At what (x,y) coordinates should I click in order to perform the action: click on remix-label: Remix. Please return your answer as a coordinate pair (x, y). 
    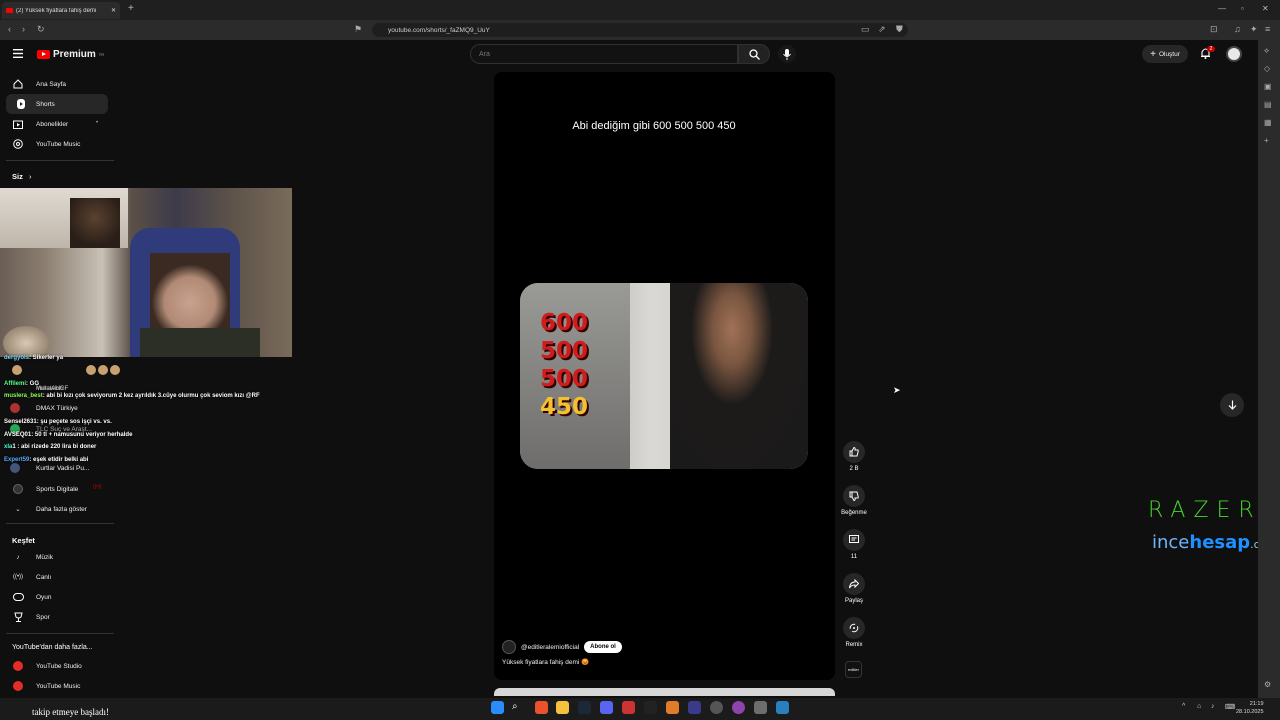
    Looking at the image, I should click on (854, 645).